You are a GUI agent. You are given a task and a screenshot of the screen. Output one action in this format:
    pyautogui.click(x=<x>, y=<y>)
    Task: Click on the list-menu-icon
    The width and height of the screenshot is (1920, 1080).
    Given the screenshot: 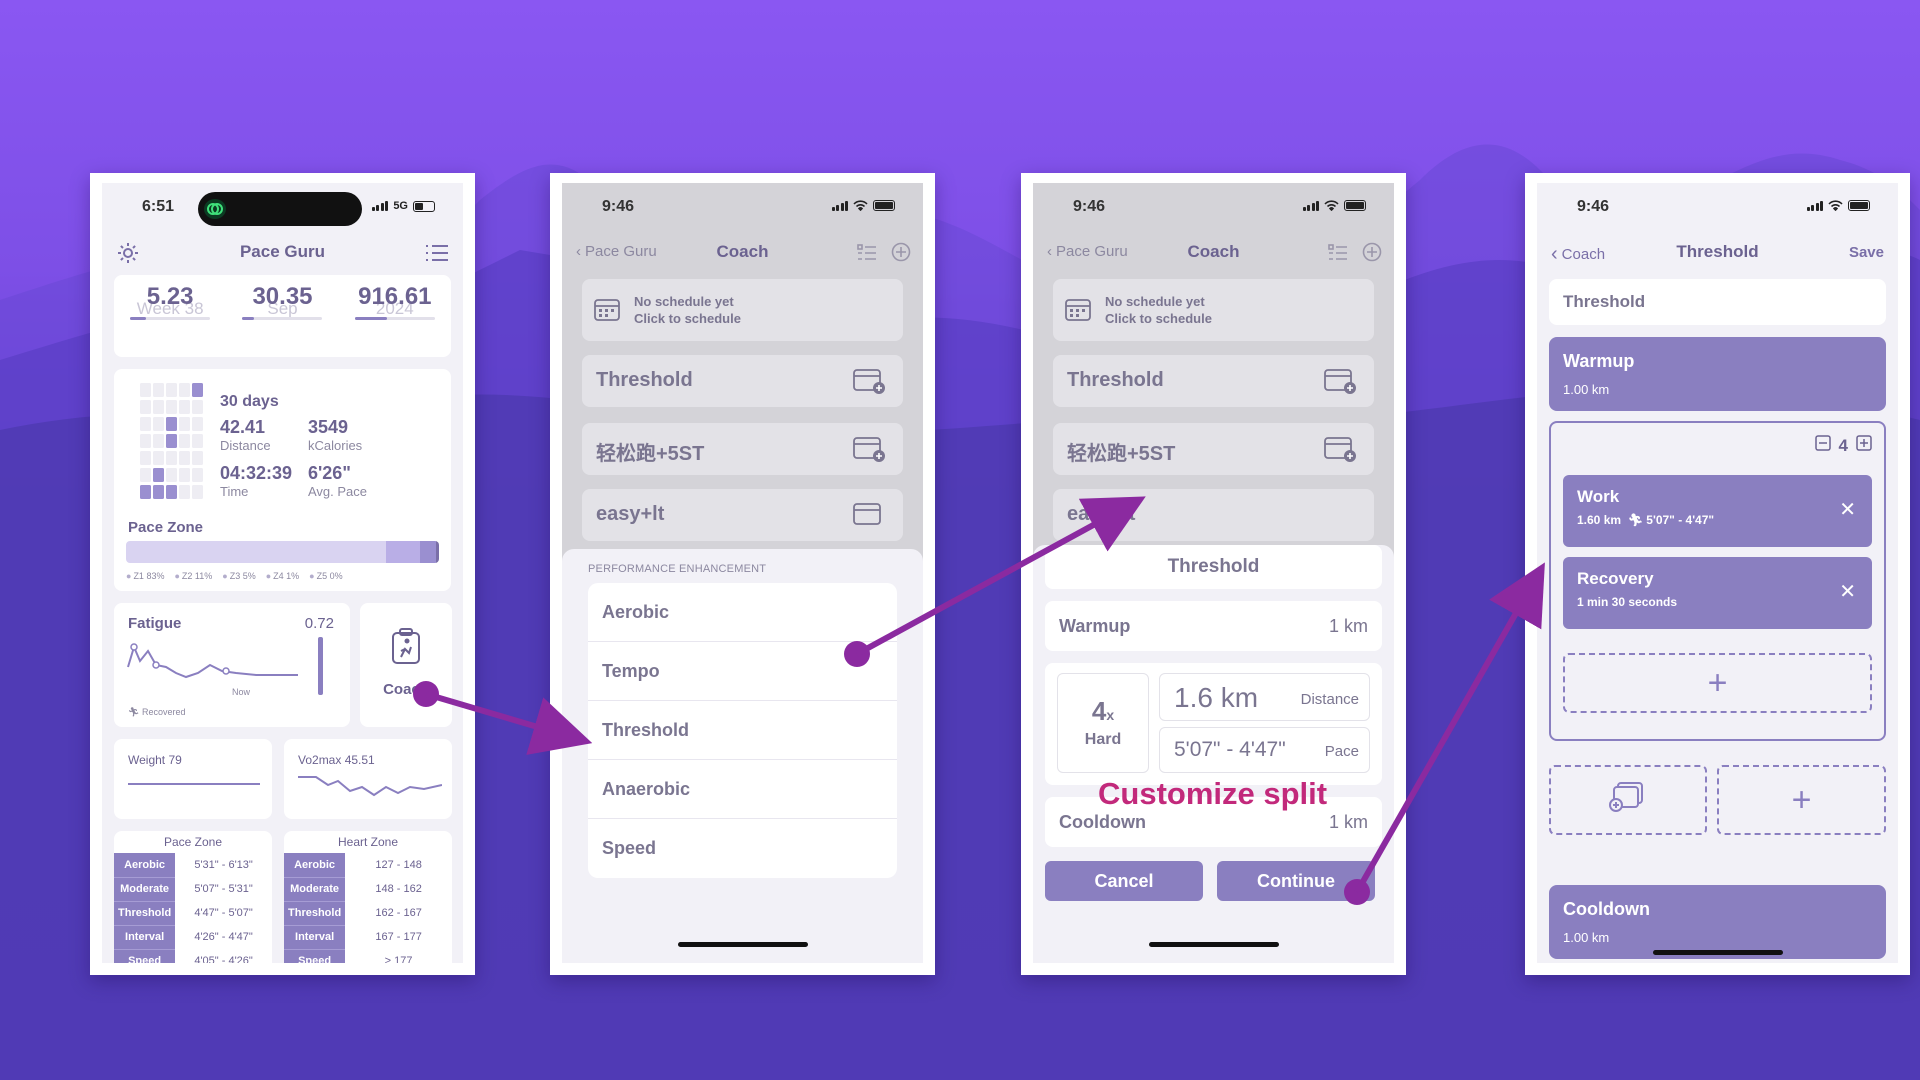 What is the action you would take?
    pyautogui.click(x=437, y=255)
    